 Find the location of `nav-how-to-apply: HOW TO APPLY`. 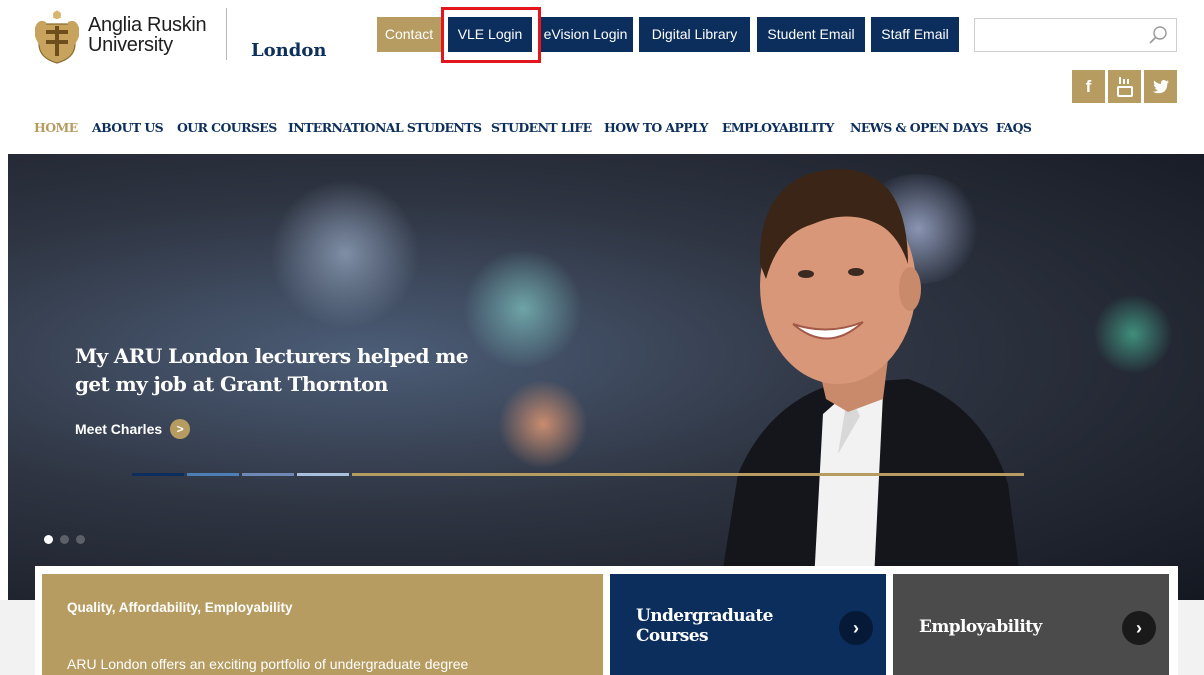

nav-how-to-apply: HOW TO APPLY is located at coordinates (656, 127).